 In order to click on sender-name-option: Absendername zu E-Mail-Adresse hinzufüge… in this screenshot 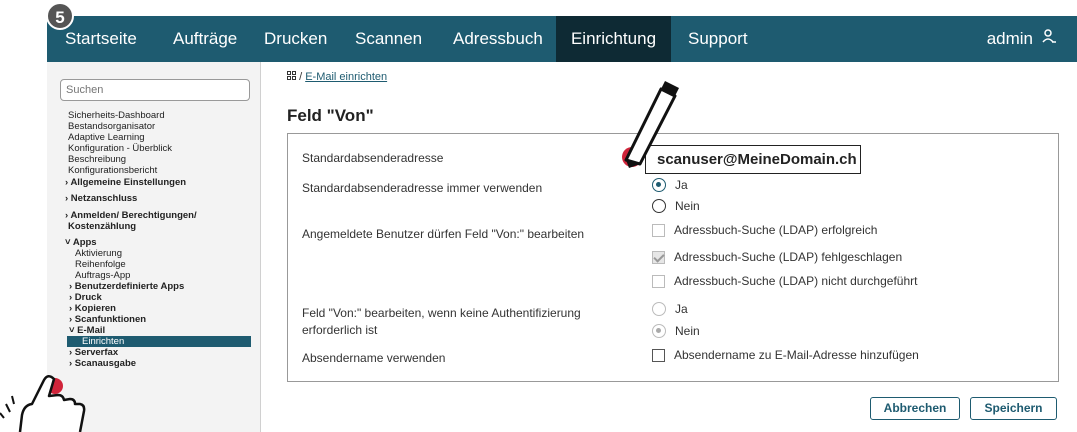, I will do `click(785, 355)`.